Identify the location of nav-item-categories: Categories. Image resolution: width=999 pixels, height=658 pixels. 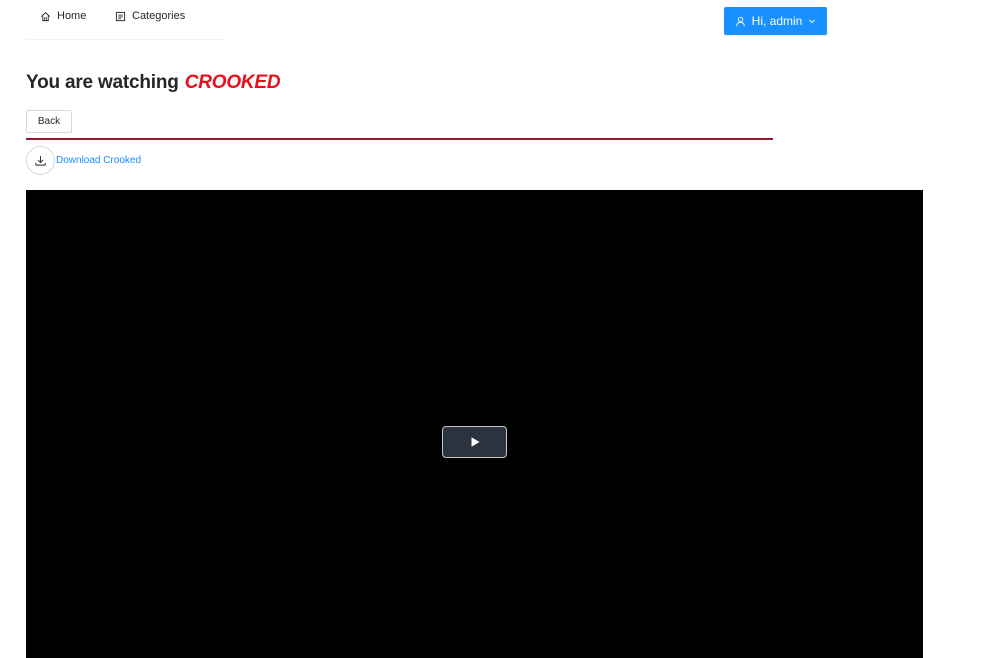
(149, 16).